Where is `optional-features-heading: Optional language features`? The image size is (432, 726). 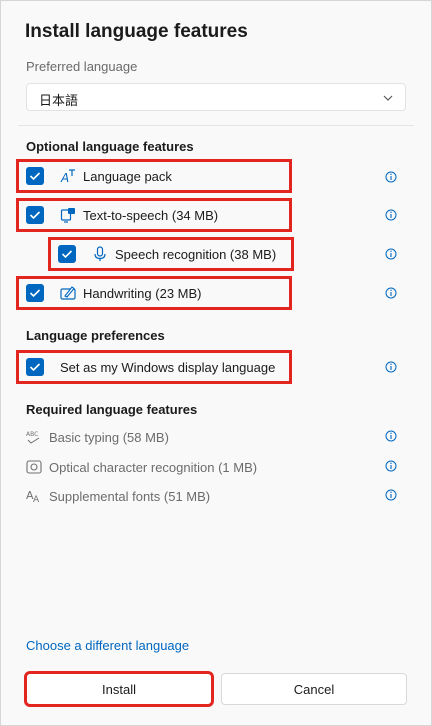 optional-features-heading: Optional language features is located at coordinates (110, 146).